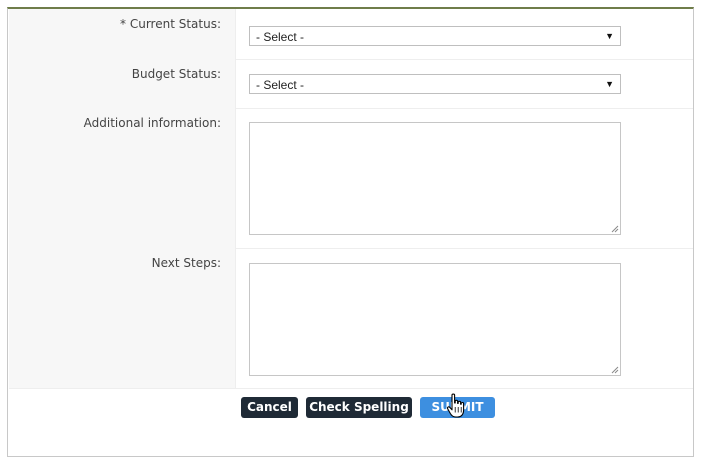 This screenshot has height=465, width=703. I want to click on label-cell: Additional information:, so click(122, 178).